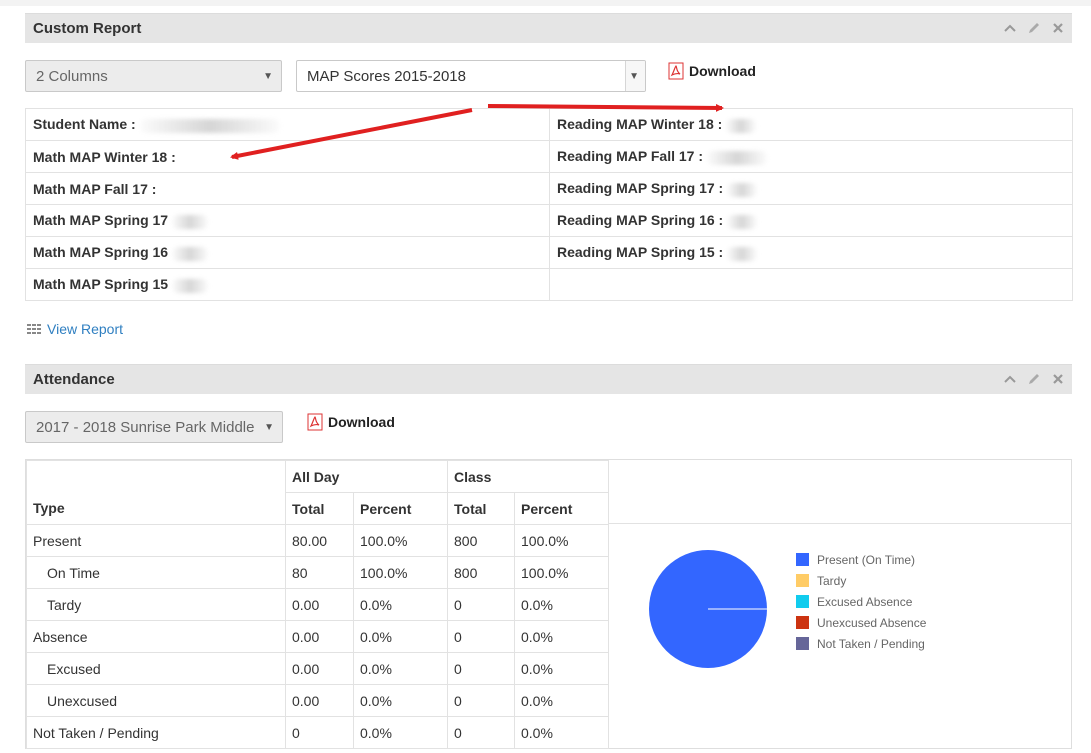 This screenshot has width=1091, height=753. What do you see at coordinates (101, 252) in the screenshot?
I see `field-label: Math MAP Spring 16` at bounding box center [101, 252].